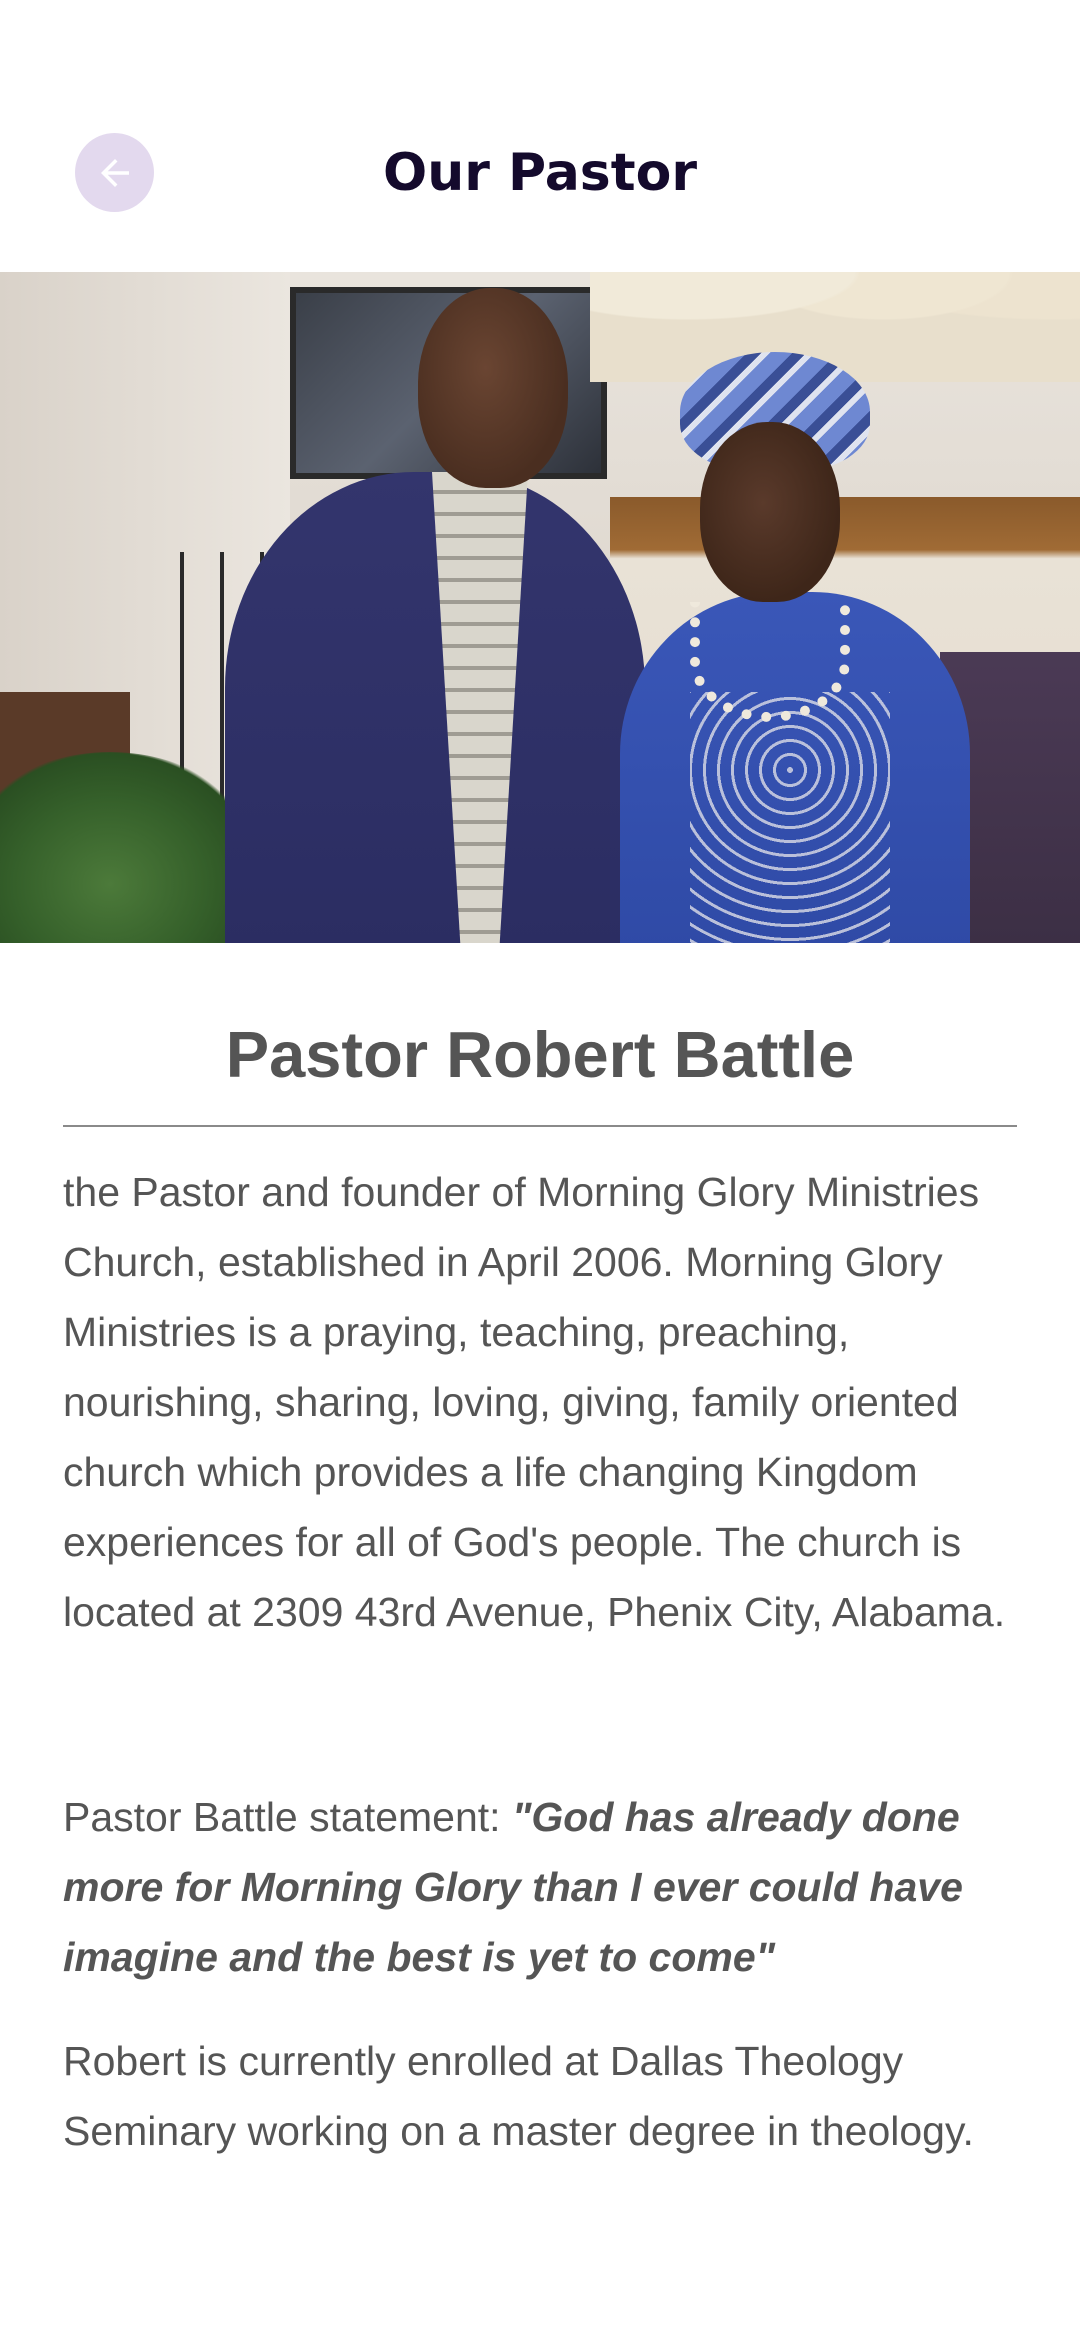  Describe the element at coordinates (540, 173) in the screenshot. I see `page-title: Our Pastor` at that location.